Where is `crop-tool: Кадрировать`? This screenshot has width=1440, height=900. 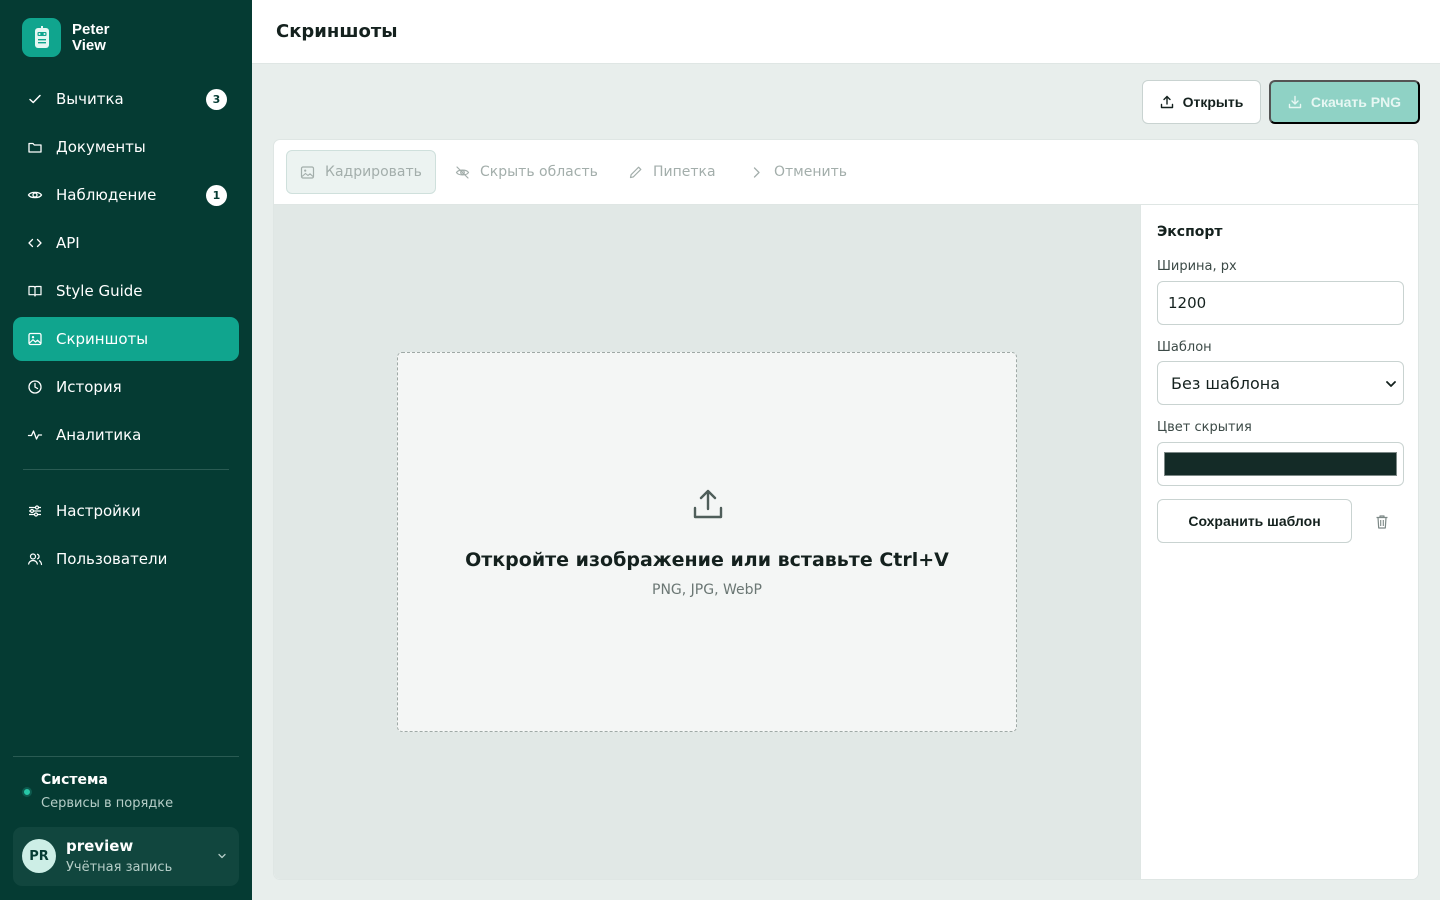
crop-tool: Кадрировать is located at coordinates (361, 172).